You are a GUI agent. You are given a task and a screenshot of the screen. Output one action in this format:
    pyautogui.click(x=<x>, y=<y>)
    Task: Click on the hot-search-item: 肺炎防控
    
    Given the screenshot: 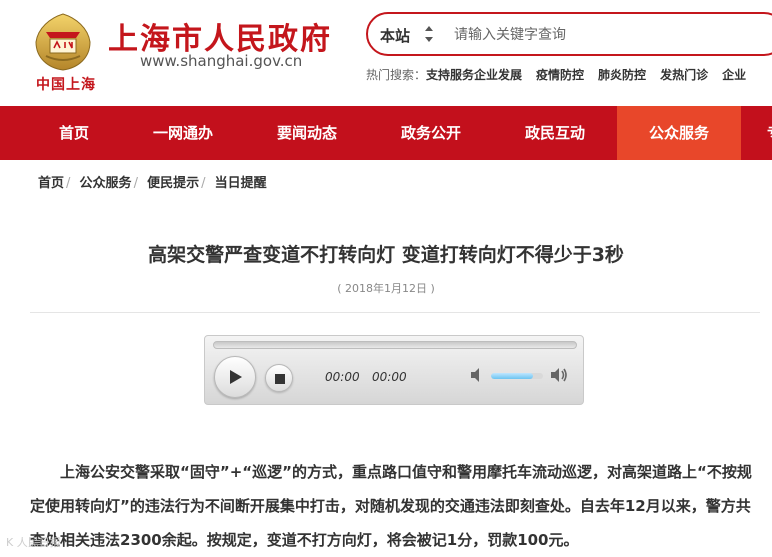 What is the action you would take?
    pyautogui.click(x=622, y=75)
    